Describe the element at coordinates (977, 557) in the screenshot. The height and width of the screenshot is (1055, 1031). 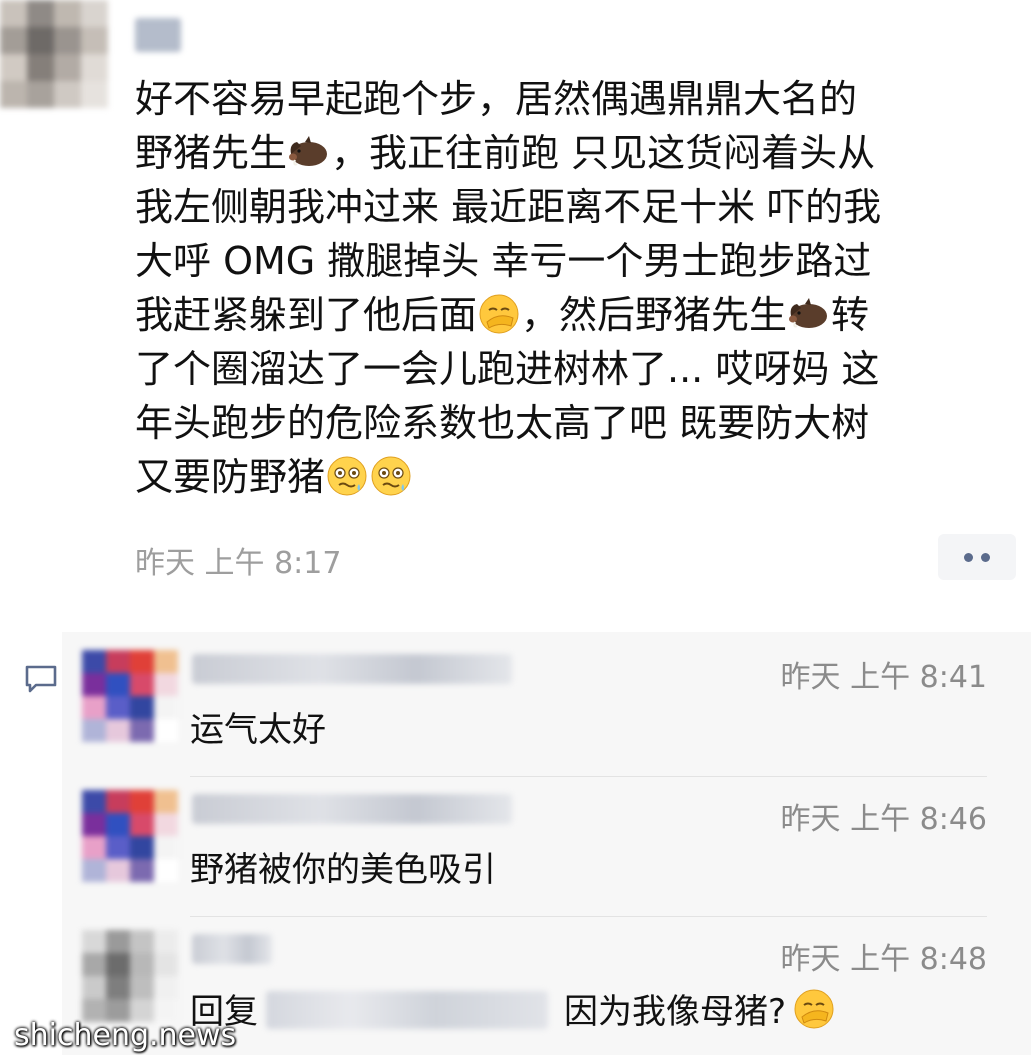
I see `more-actions-button` at that location.